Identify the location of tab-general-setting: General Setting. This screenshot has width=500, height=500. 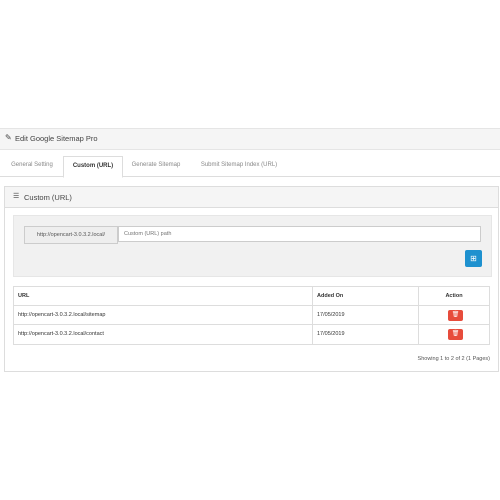
(32, 165).